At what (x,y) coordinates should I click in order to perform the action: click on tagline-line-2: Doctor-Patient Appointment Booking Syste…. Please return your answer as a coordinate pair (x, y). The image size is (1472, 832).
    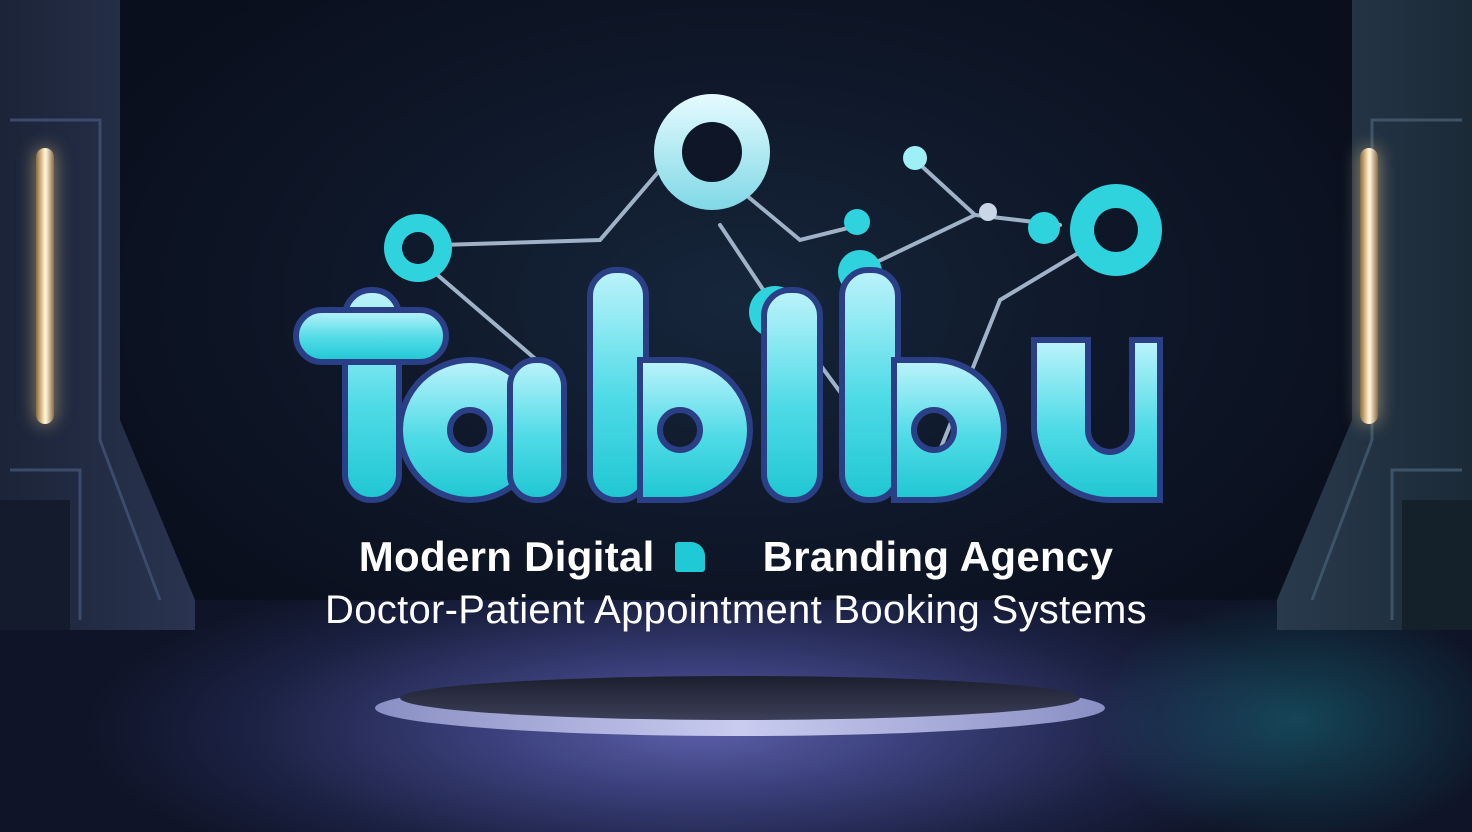
    Looking at the image, I should click on (736, 610).